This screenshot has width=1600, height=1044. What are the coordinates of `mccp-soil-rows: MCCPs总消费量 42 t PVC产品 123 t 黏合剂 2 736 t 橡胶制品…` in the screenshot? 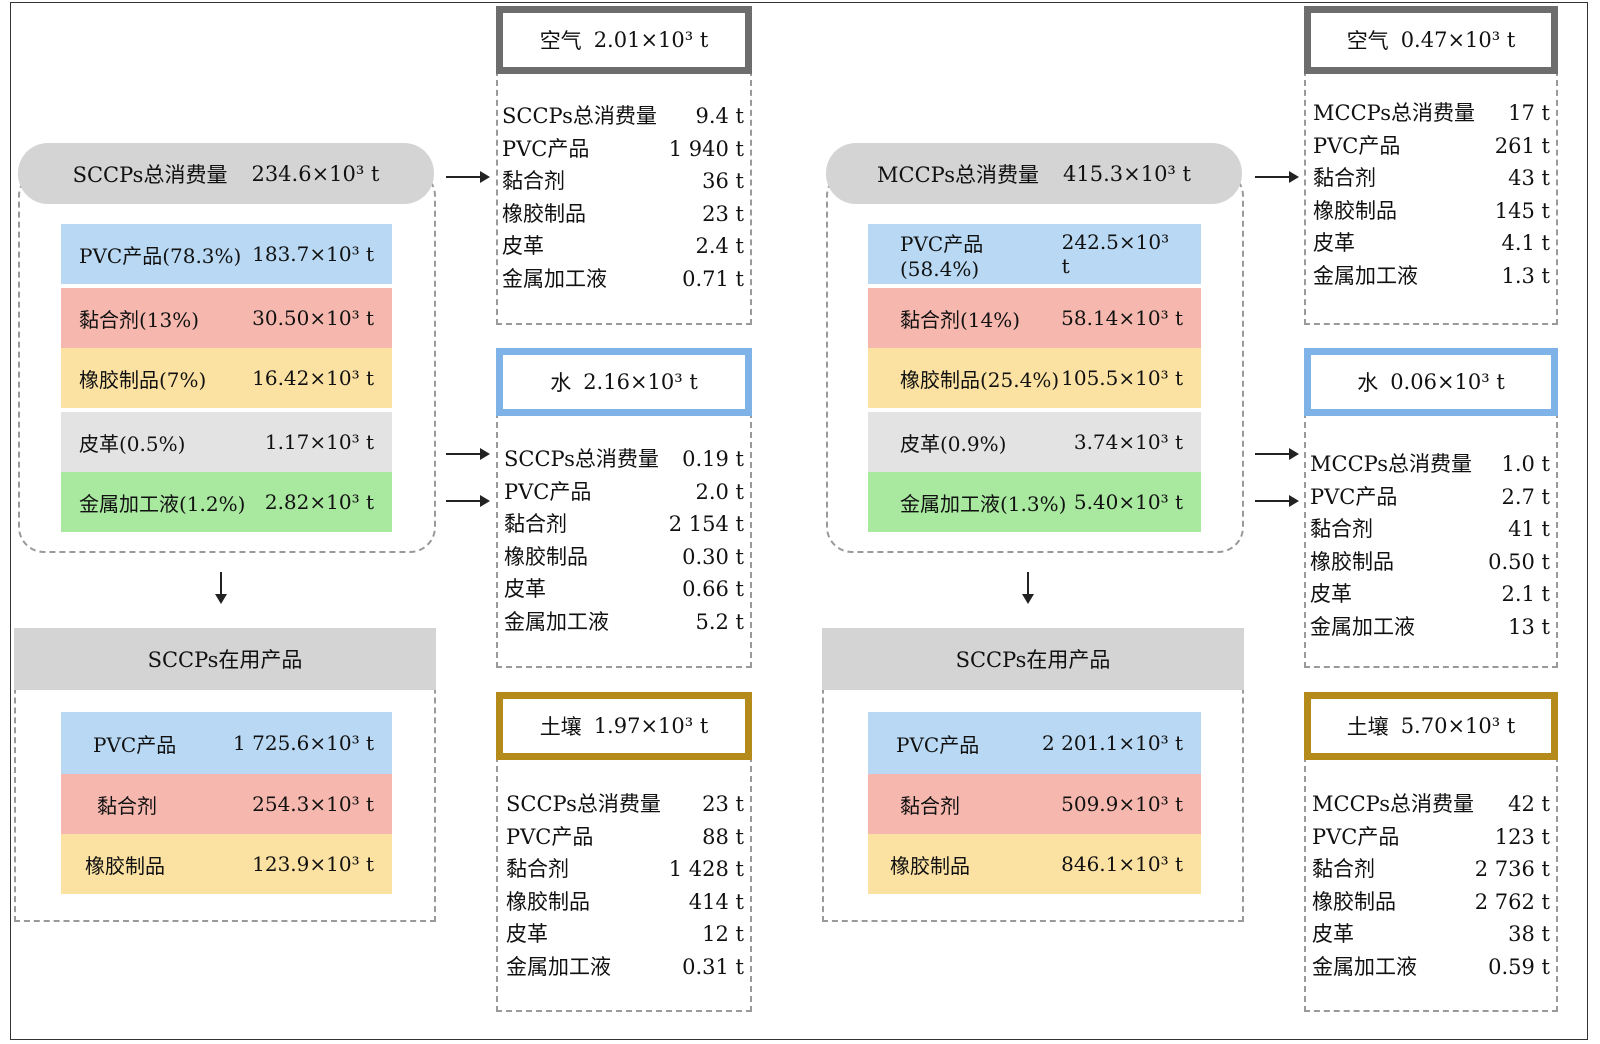 It's located at (1431, 885).